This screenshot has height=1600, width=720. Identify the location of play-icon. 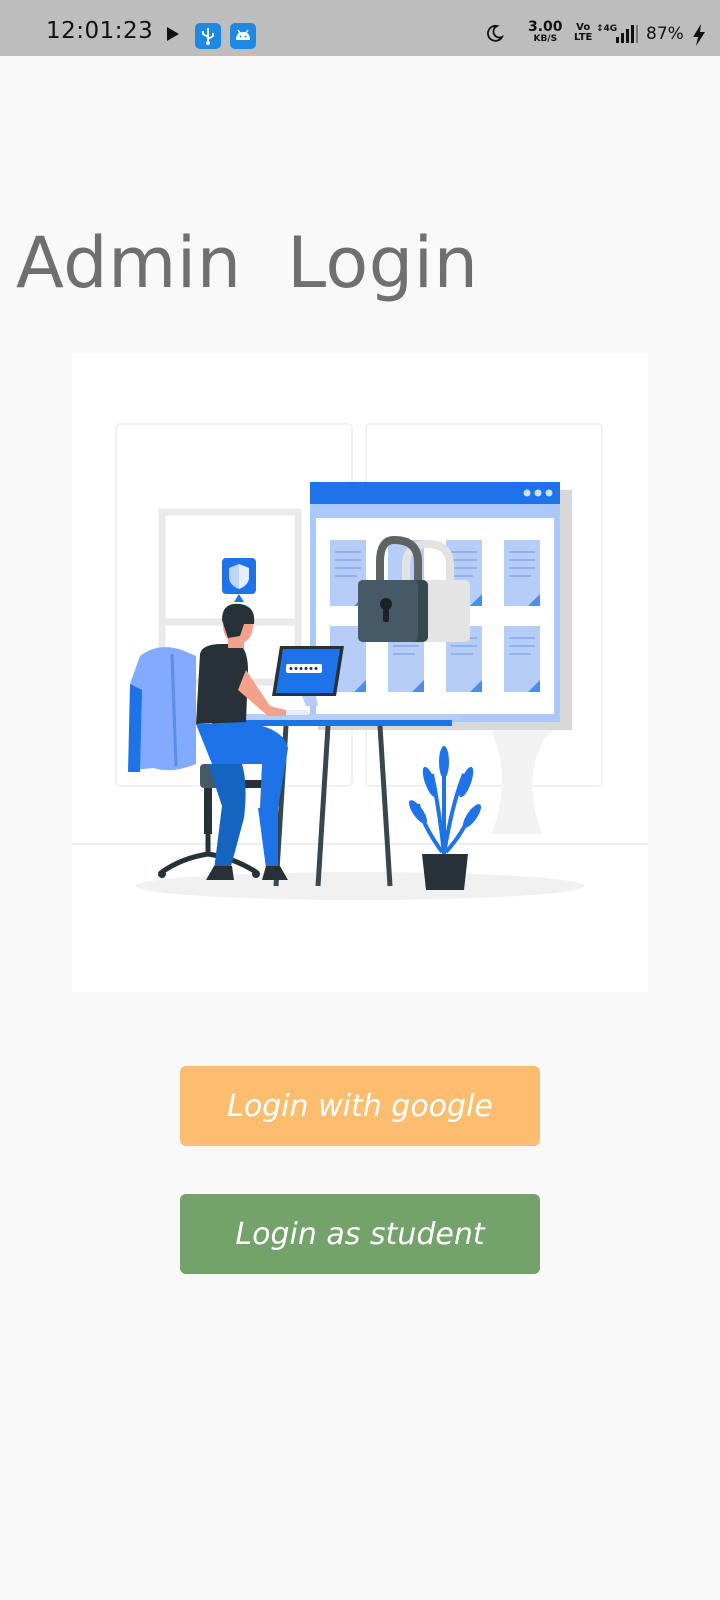
(173, 36).